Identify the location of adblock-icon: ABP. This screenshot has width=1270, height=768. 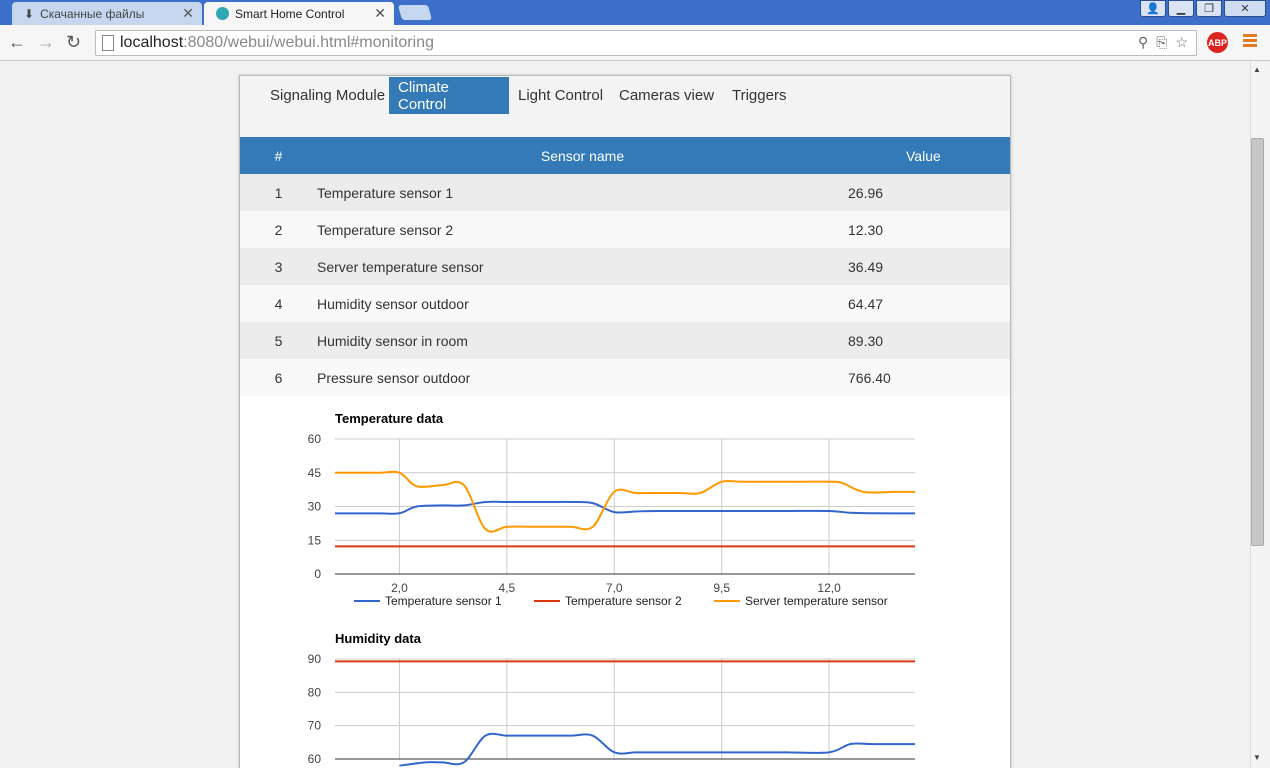
(1217, 42).